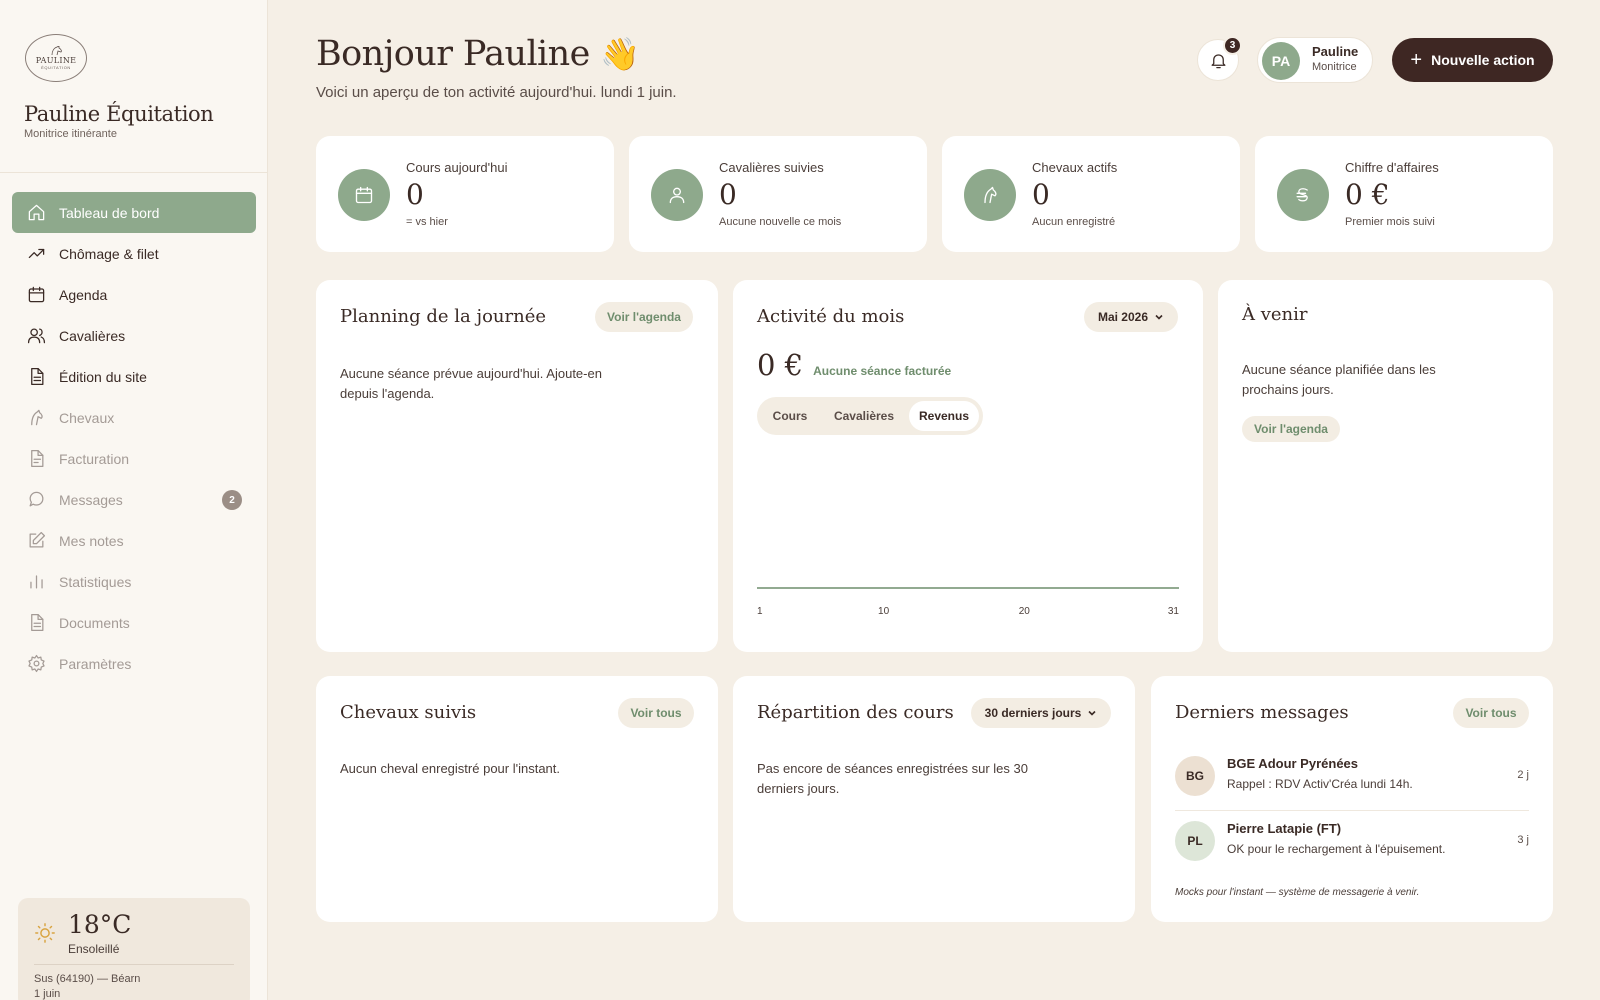  What do you see at coordinates (450, 768) in the screenshot?
I see `horses-empty-text: Aucun cheval enregistré pour l'instant.` at bounding box center [450, 768].